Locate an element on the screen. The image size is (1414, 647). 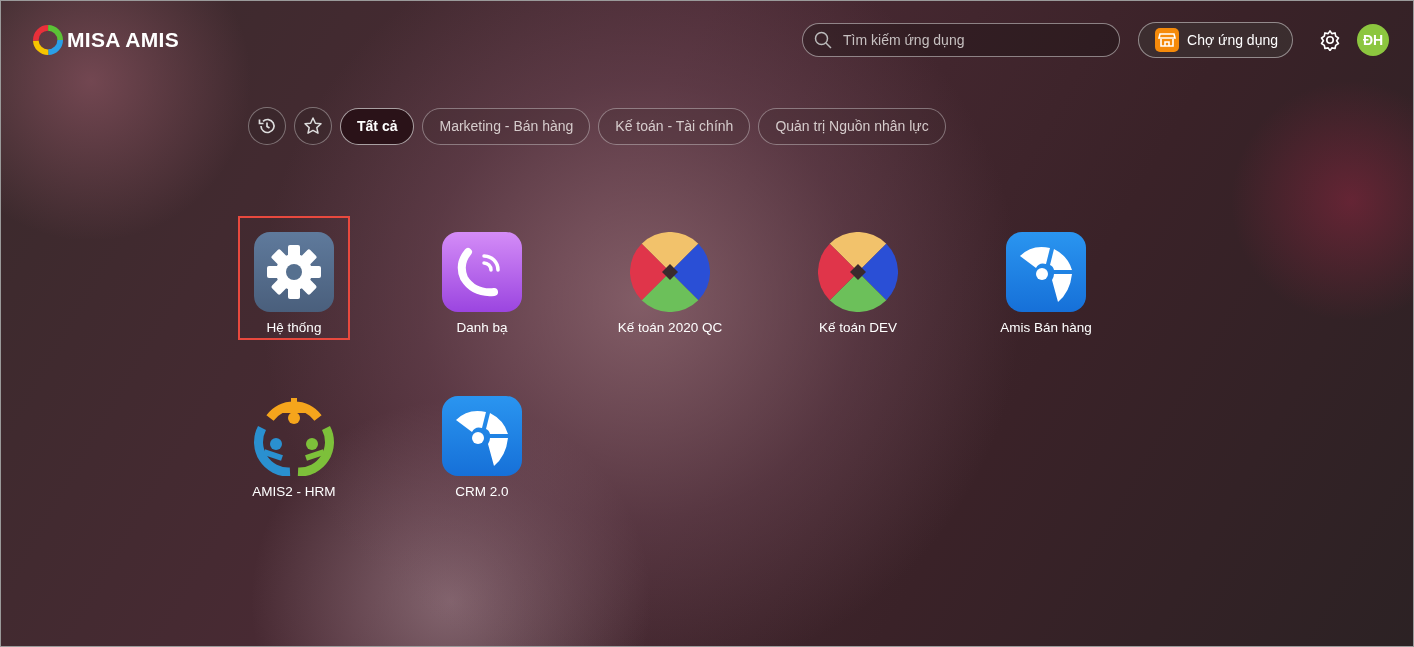
app-tile: Kế toán 2020 QC is located at coordinates (670, 278).